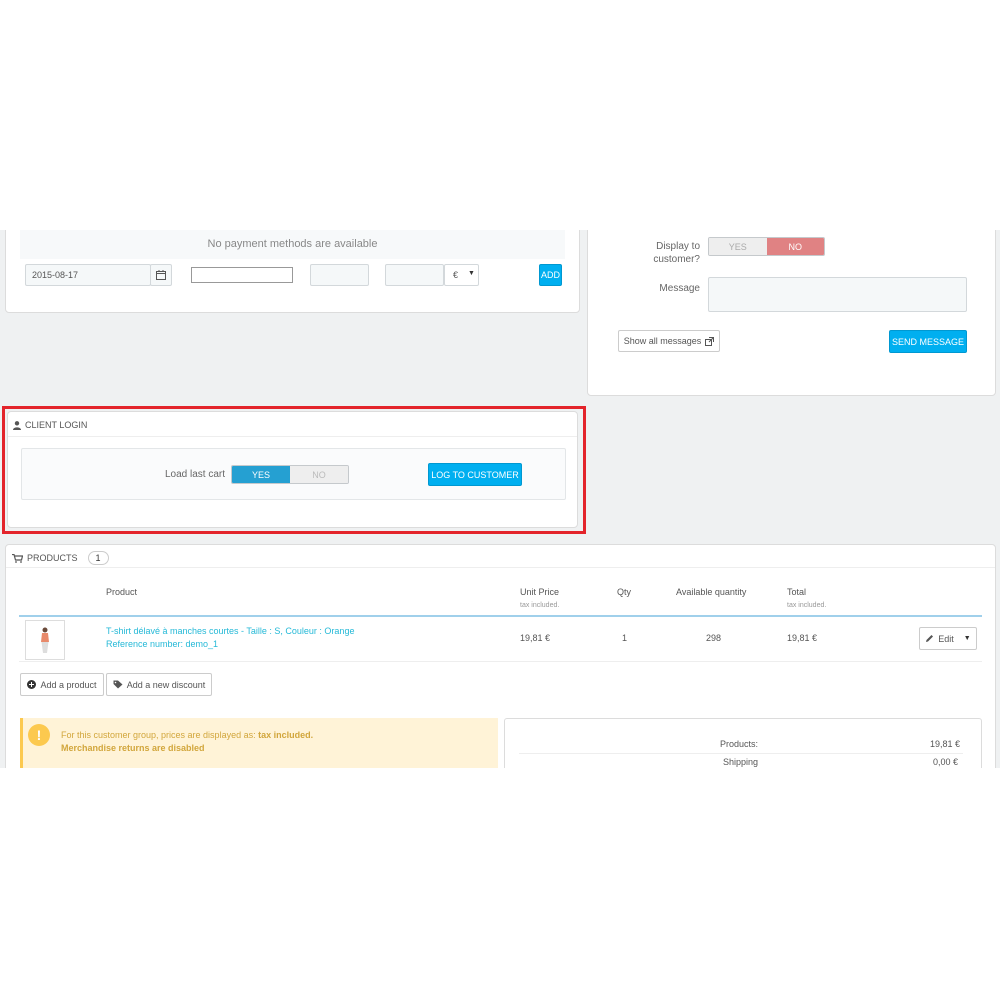 This screenshot has width=1000, height=1000. Describe the element at coordinates (806, 598) in the screenshot. I see `column-total: Total tax included.` at that location.